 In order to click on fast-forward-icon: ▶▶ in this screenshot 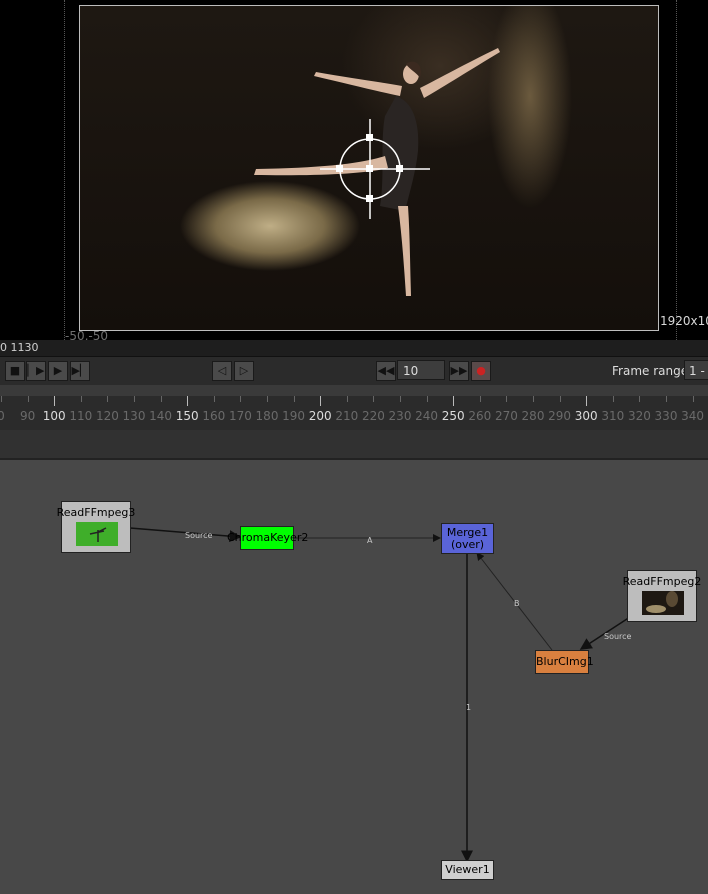, I will do `click(459, 370)`.